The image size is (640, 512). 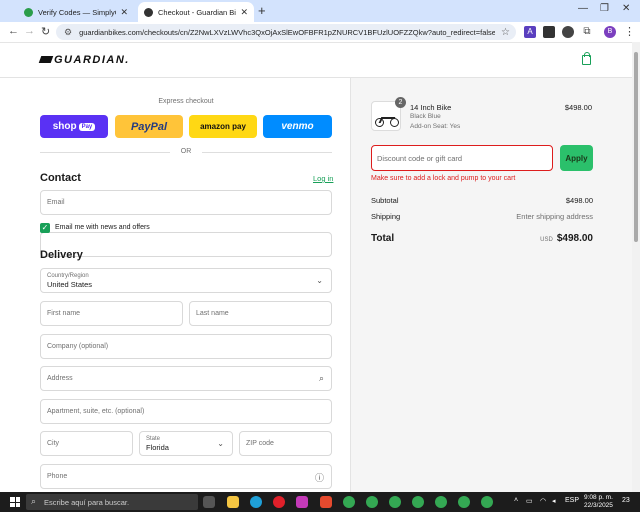 What do you see at coordinates (420, 158) in the screenshot?
I see `discount-placeholder: Discount code or gift card` at bounding box center [420, 158].